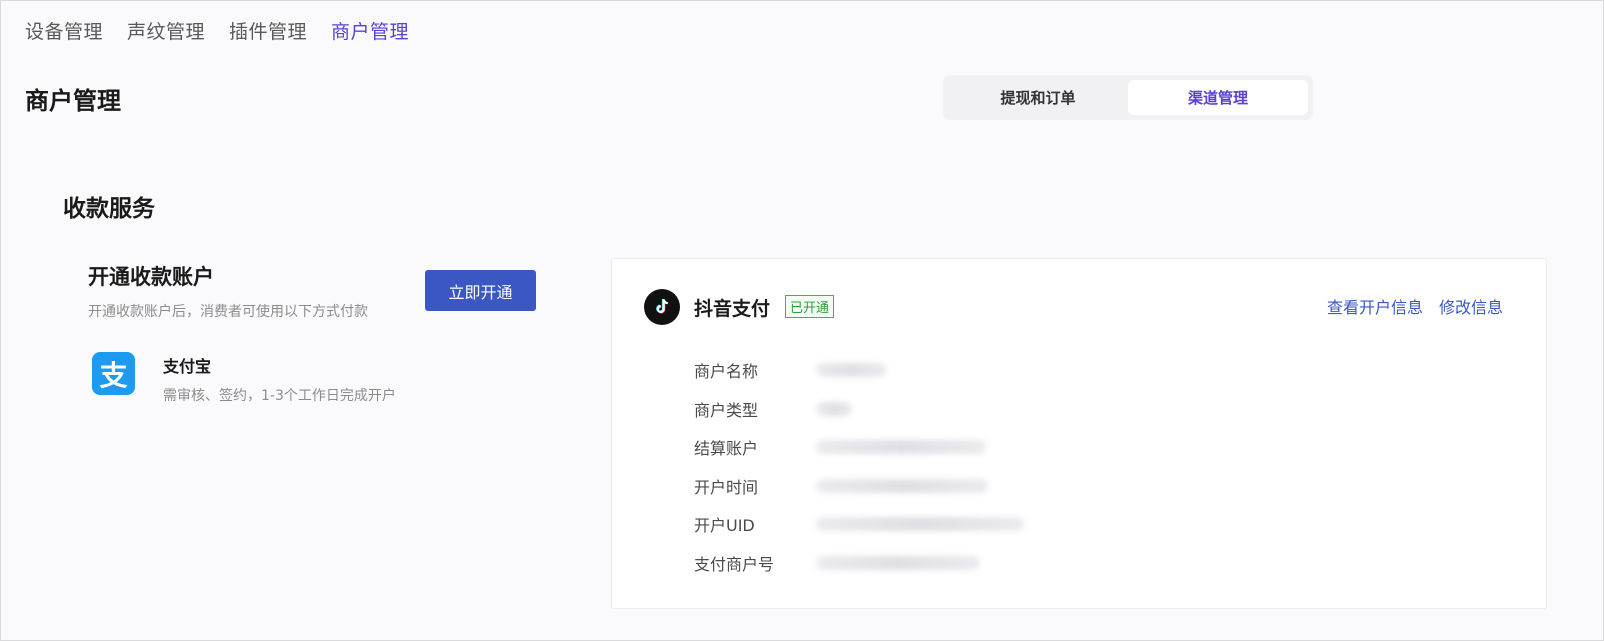 The height and width of the screenshot is (641, 1604). I want to click on info-label: 支付商户号, so click(734, 564).